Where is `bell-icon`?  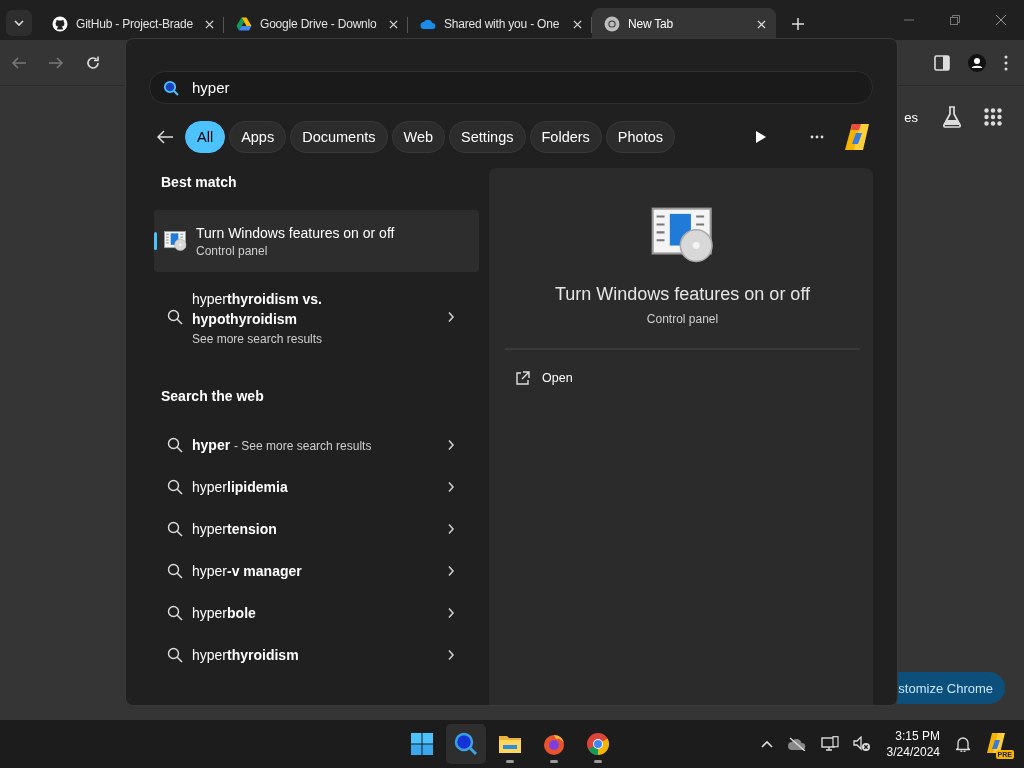
bell-icon is located at coordinates (963, 744).